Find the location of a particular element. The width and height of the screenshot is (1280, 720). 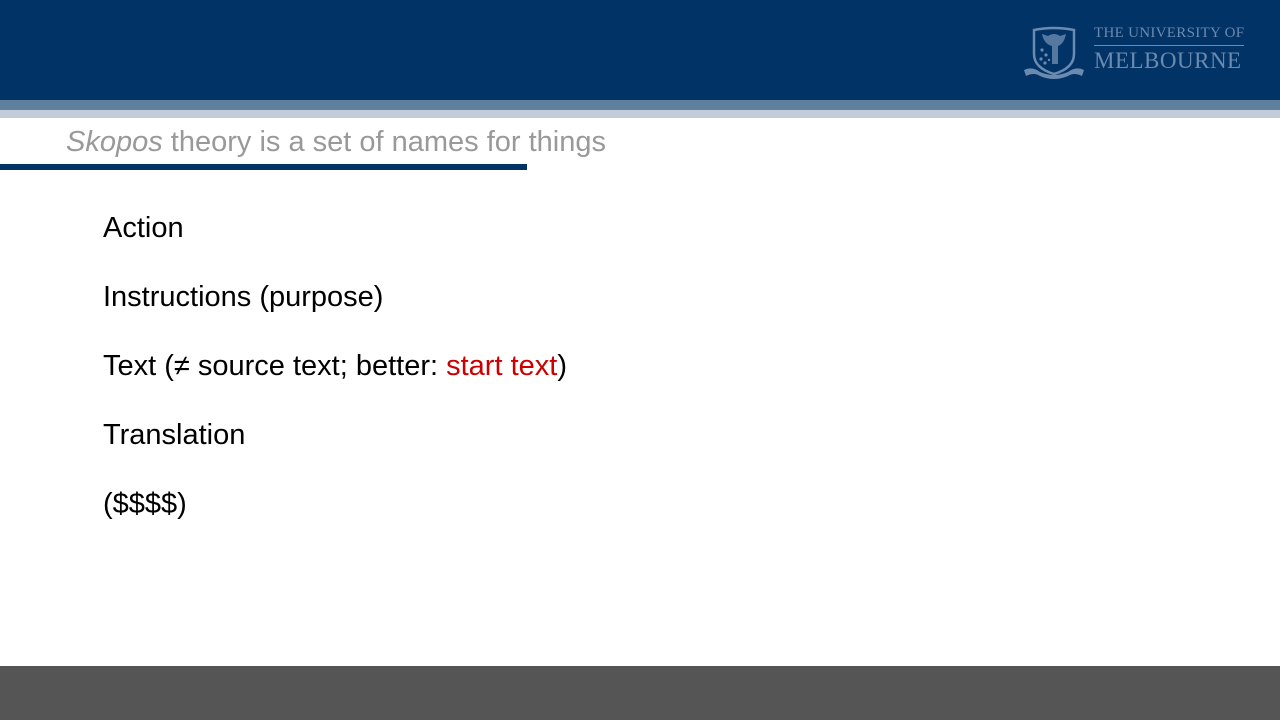

bullet-text: Translation is located at coordinates (174, 435).